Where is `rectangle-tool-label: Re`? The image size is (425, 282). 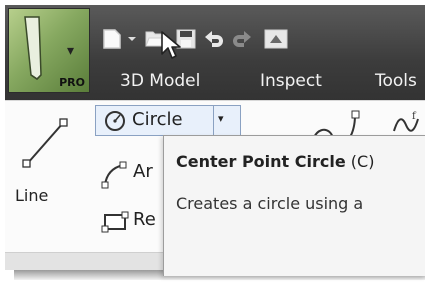
rectangle-tool-label: Re is located at coordinates (144, 219).